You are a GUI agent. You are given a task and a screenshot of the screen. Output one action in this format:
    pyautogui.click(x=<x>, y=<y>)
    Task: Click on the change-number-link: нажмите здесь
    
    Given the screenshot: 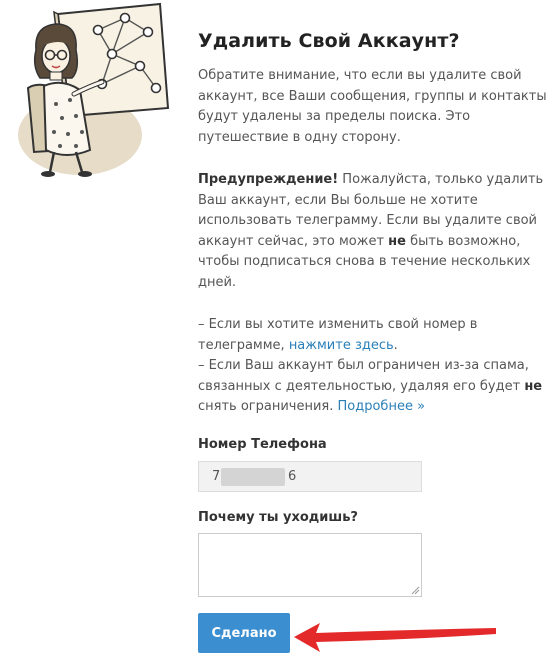 What is the action you would take?
    pyautogui.click(x=341, y=345)
    